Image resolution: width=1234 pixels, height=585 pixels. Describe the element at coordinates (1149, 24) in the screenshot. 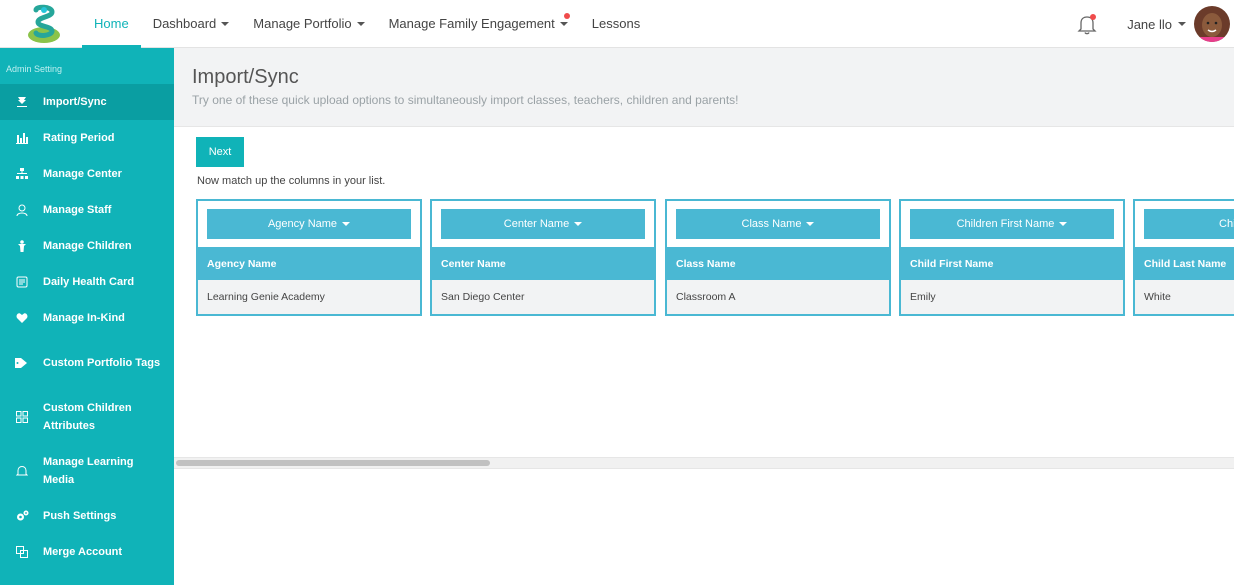

I see `user-name: Jane llo` at that location.